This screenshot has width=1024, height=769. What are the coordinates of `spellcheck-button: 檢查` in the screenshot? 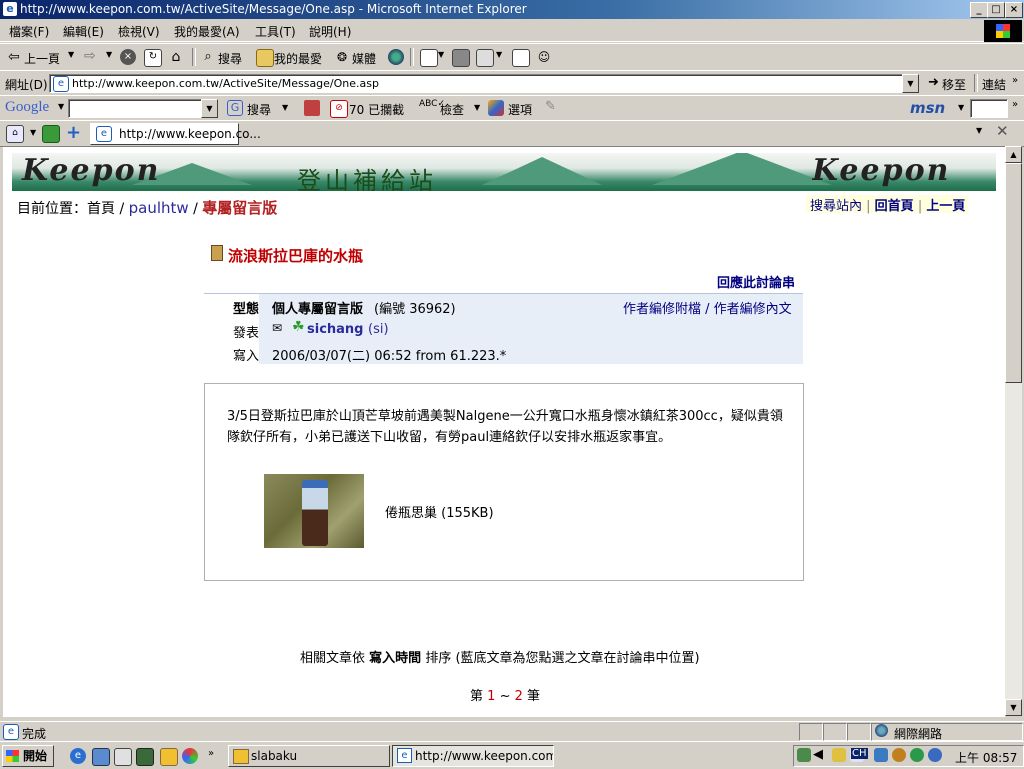 It's located at (452, 109).